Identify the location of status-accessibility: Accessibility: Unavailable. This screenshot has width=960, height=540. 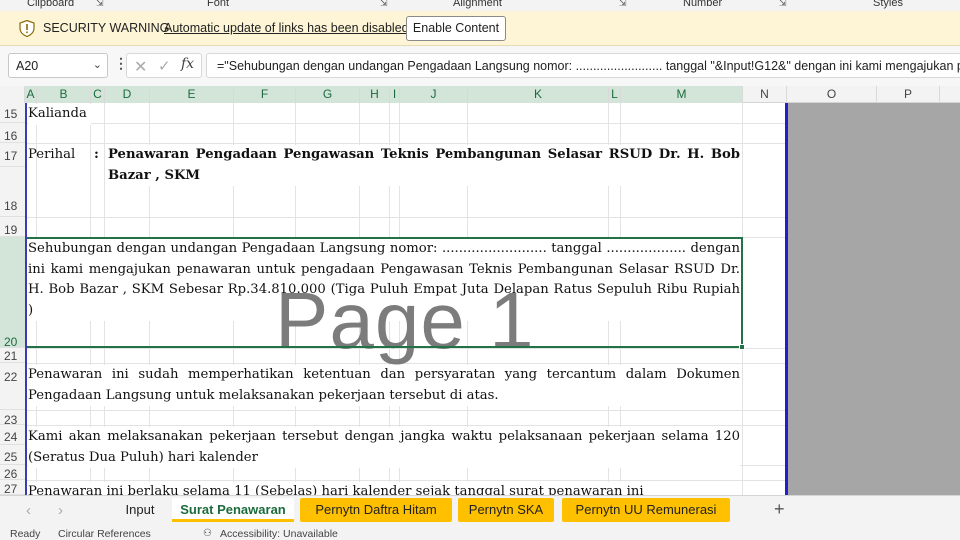
(279, 534).